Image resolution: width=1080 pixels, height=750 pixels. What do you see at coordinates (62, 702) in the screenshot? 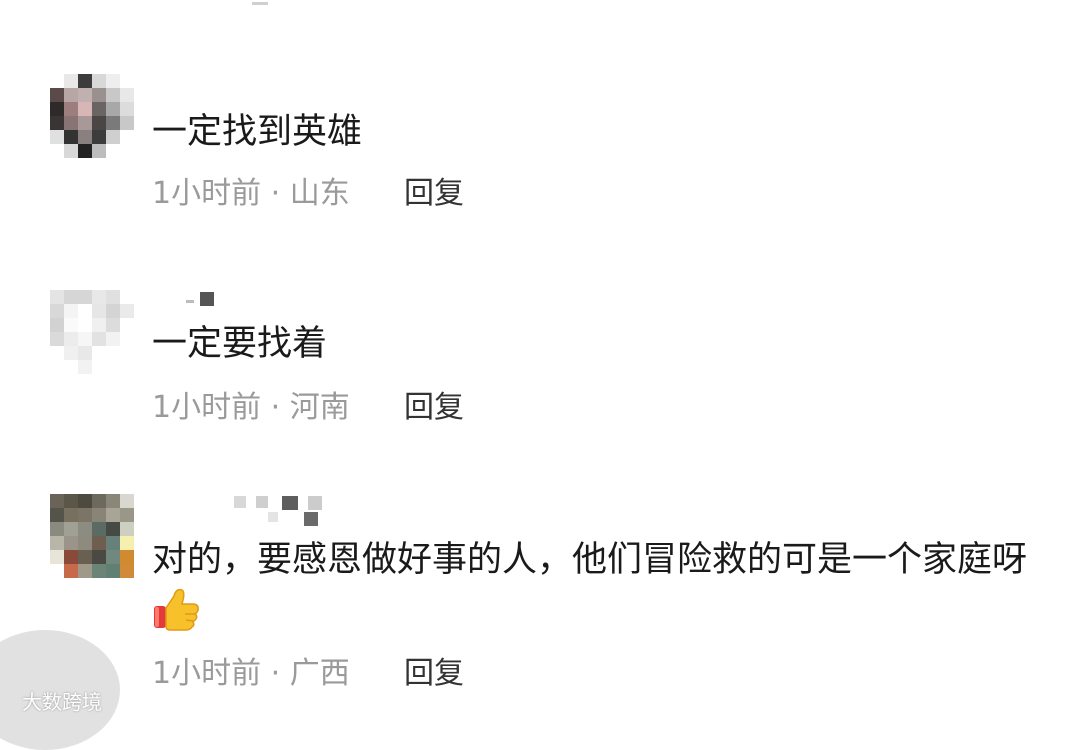
I see `watermark-text: 大数跨境` at bounding box center [62, 702].